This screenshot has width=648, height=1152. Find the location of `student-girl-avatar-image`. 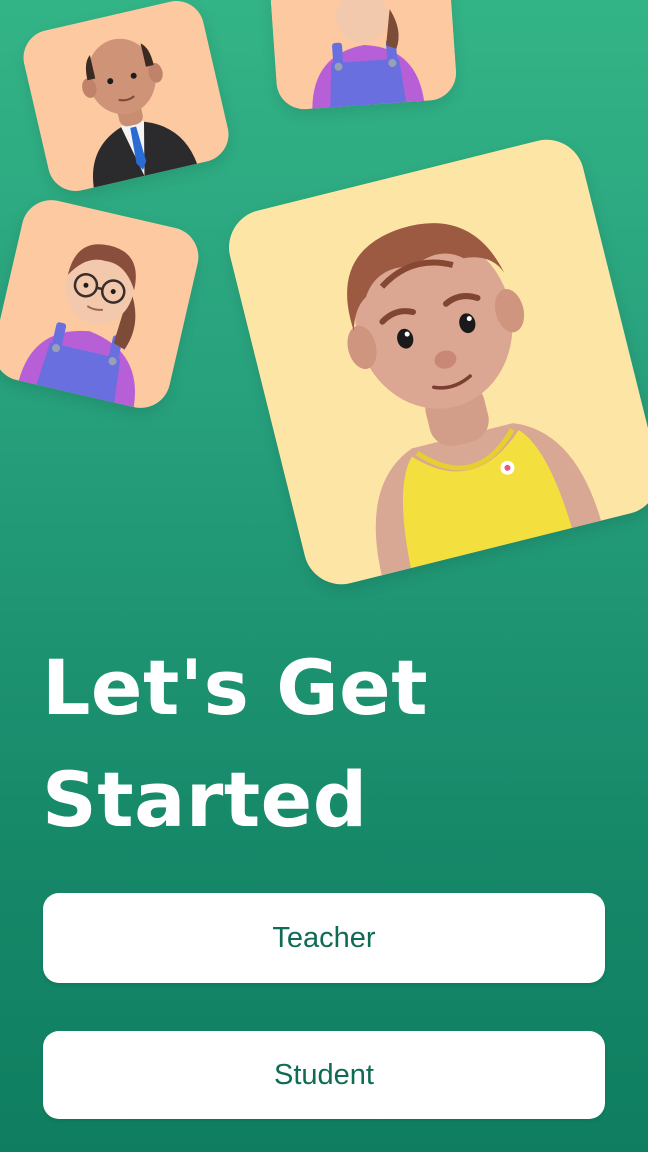

student-girl-avatar-image is located at coordinates (363, 56).